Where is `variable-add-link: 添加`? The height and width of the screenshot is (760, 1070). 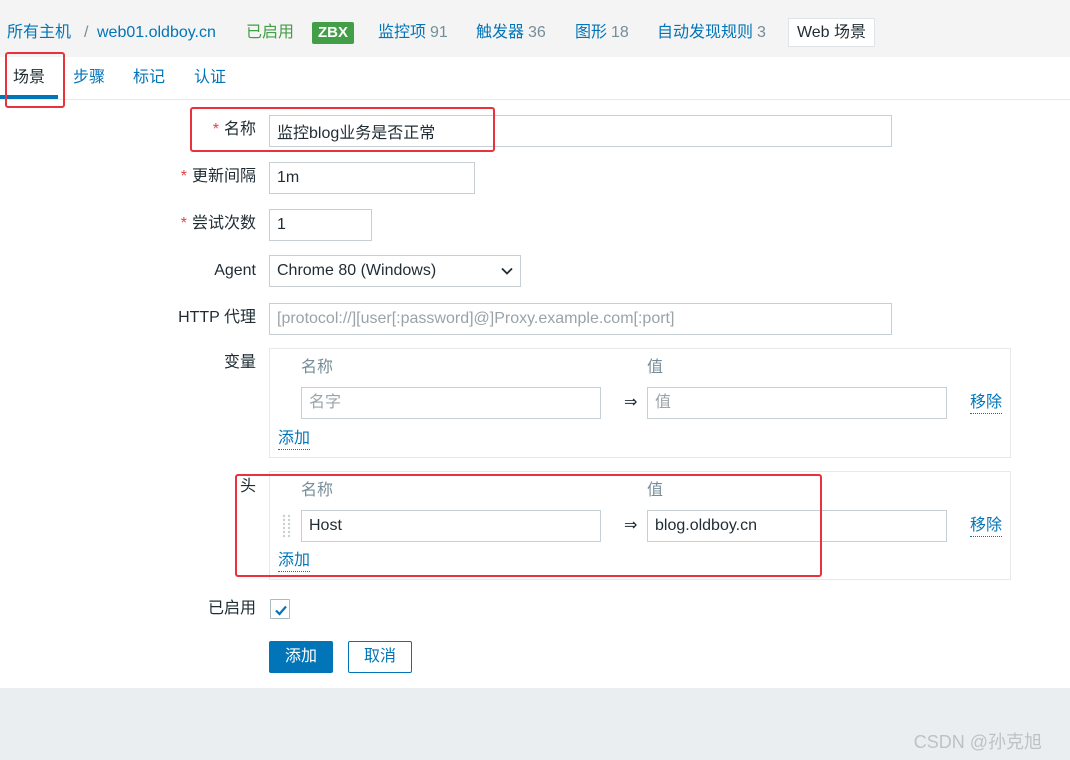
variable-add-link: 添加 is located at coordinates (294, 439).